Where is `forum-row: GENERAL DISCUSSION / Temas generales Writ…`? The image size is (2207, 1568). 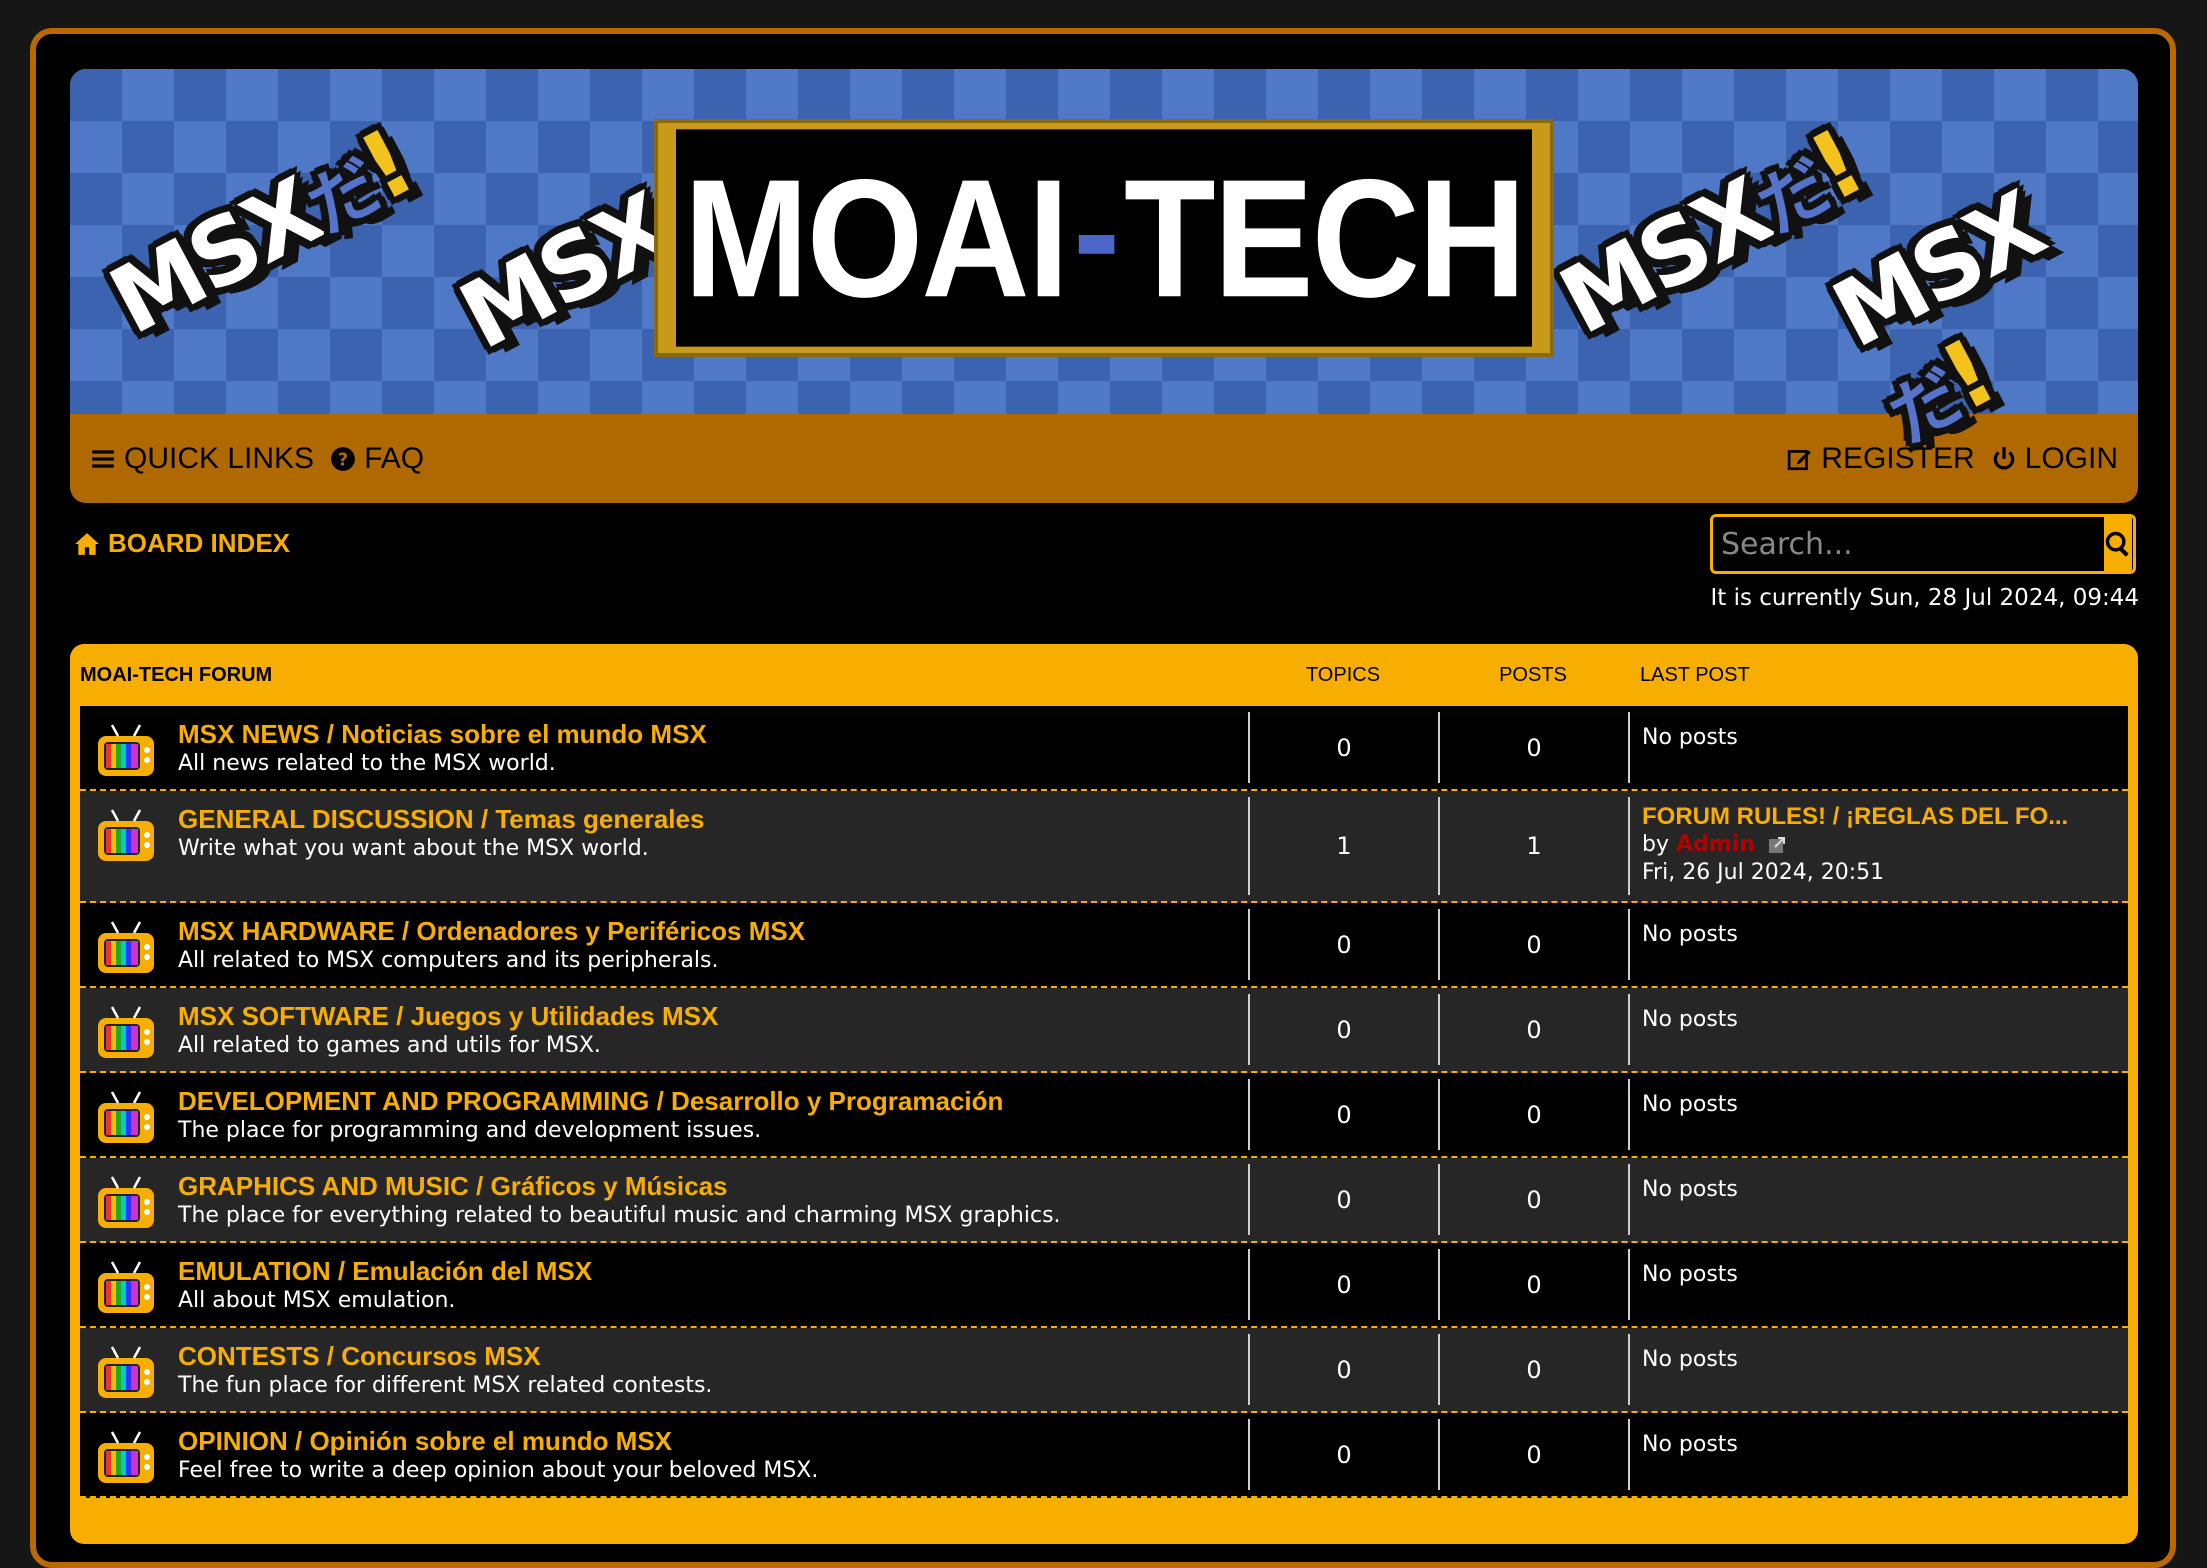
forum-row: GENERAL DISCUSSION / Temas generales Writ… is located at coordinates (1104, 847).